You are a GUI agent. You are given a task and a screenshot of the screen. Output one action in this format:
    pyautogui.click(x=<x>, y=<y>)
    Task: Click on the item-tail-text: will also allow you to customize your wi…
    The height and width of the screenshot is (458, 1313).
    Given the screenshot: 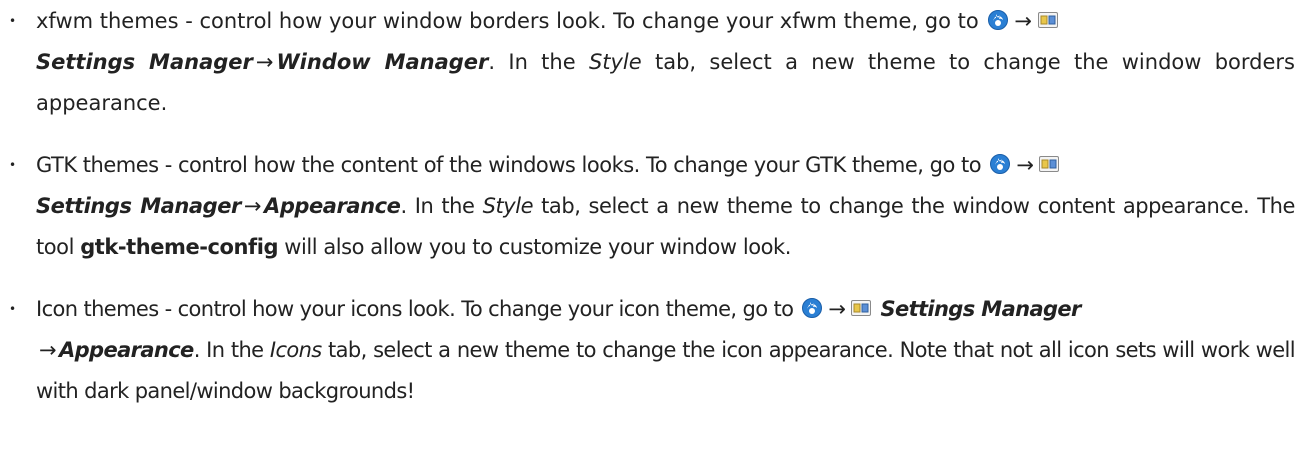 What is the action you would take?
    pyautogui.click(x=537, y=247)
    